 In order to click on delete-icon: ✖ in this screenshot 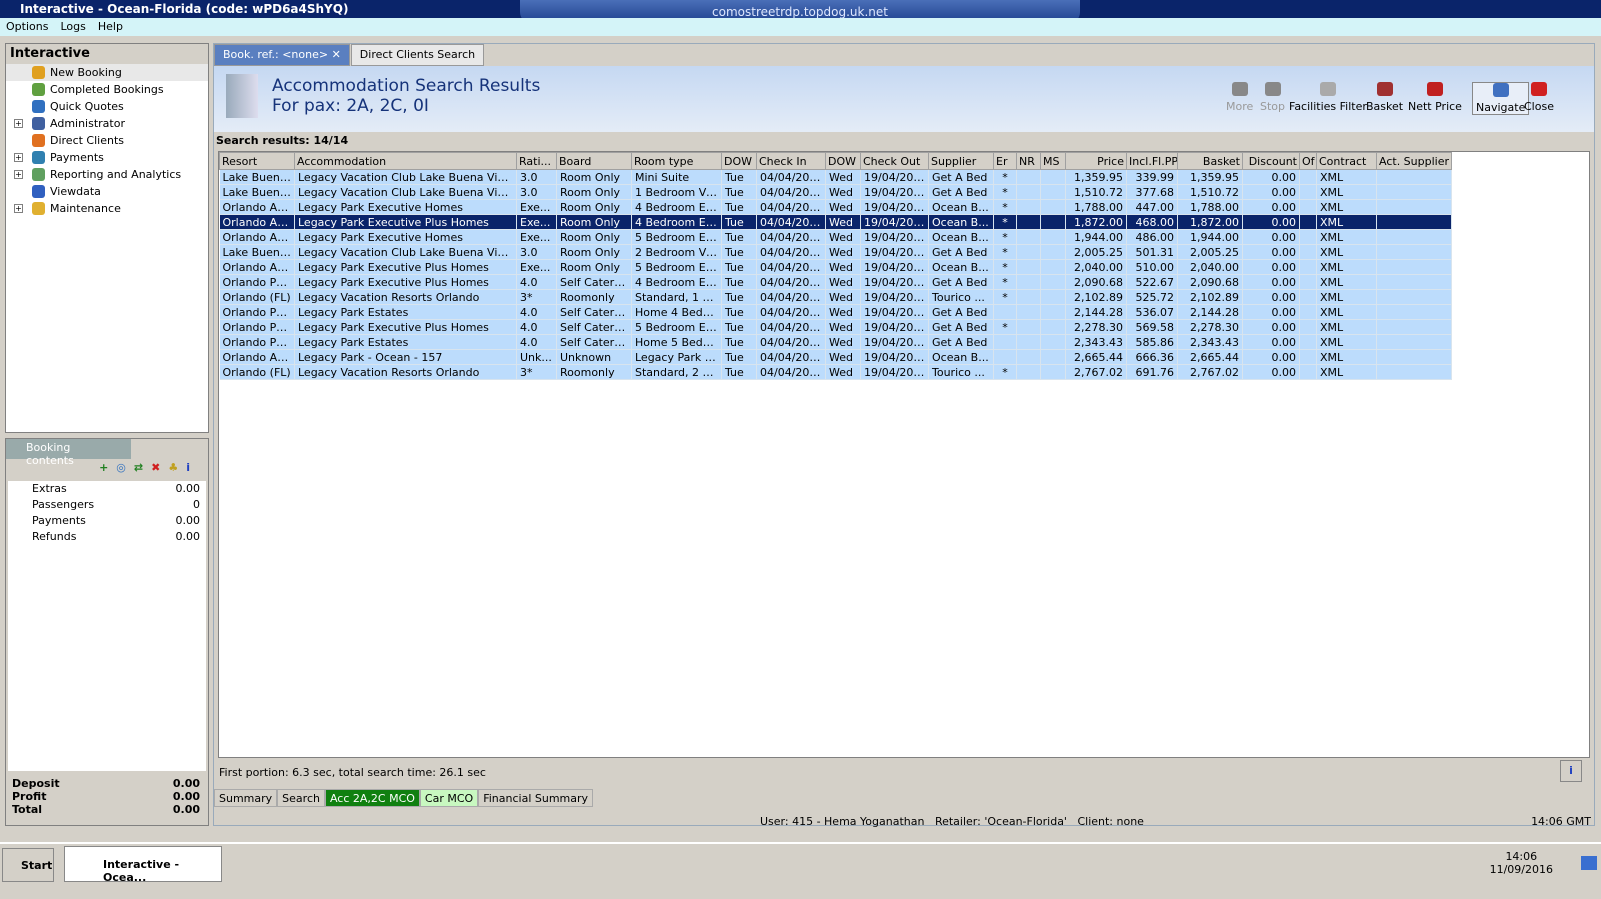, I will do `click(159, 467)`.